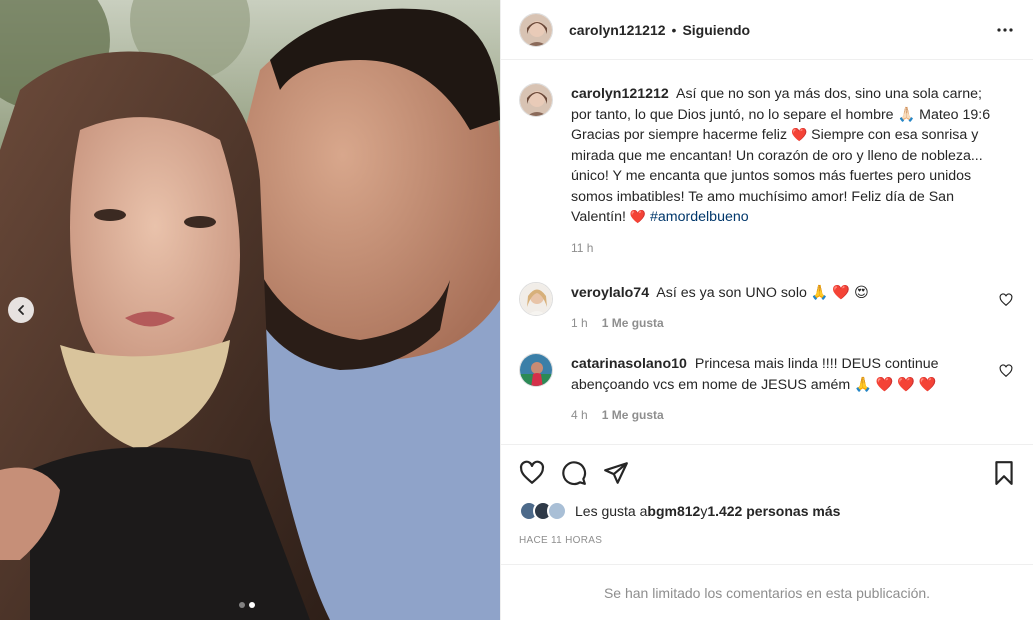 This screenshot has width=1033, height=620. What do you see at coordinates (610, 293) in the screenshot?
I see `comment-username: veroylalo74` at bounding box center [610, 293].